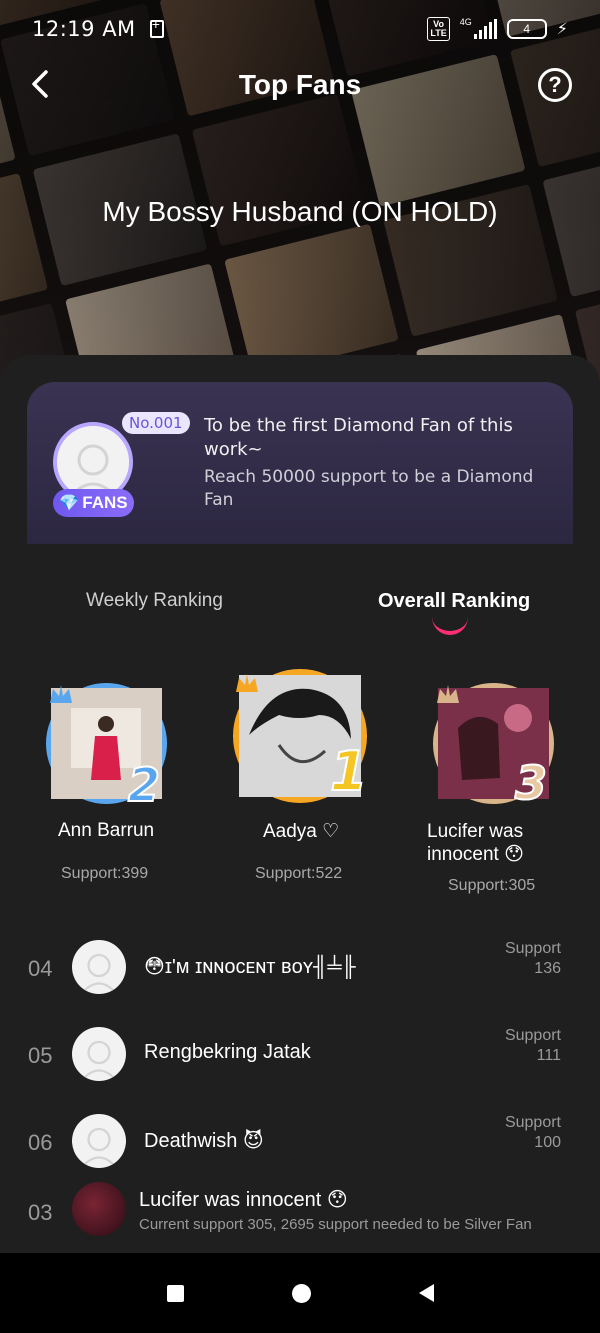 Image resolution: width=600 pixels, height=1333 pixels. What do you see at coordinates (93, 503) in the screenshot?
I see `fans-badge: 💎 FANS` at bounding box center [93, 503].